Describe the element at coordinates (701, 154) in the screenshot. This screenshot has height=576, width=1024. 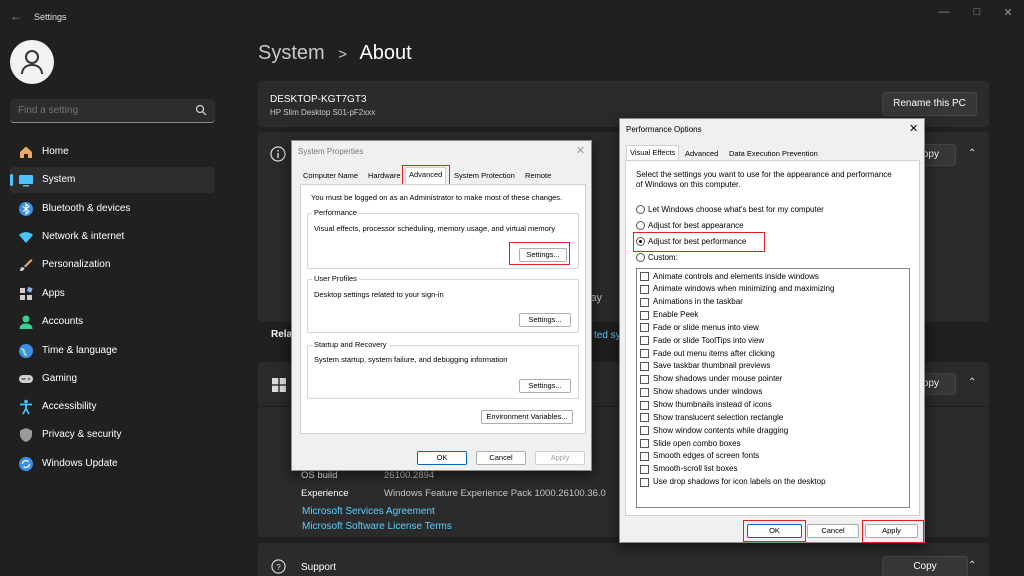
I see `tab-advanced: Advanced` at that location.